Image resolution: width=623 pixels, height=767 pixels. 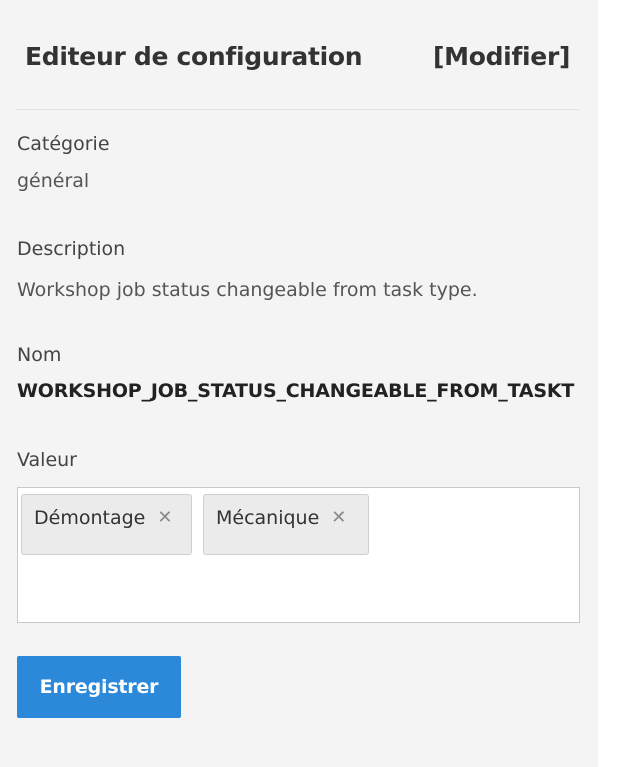 I want to click on save-button: Enregistrer, so click(x=99, y=687).